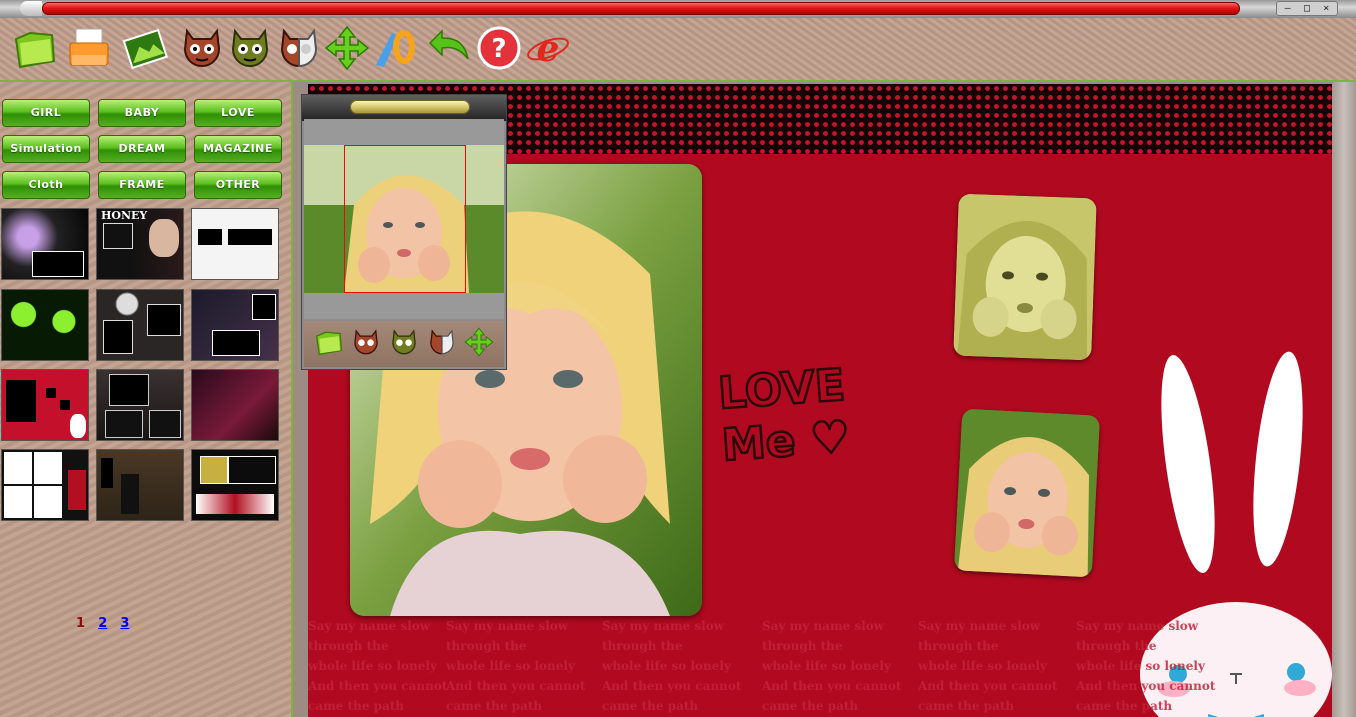  What do you see at coordinates (81, 623) in the screenshot?
I see `page-current: 1` at bounding box center [81, 623].